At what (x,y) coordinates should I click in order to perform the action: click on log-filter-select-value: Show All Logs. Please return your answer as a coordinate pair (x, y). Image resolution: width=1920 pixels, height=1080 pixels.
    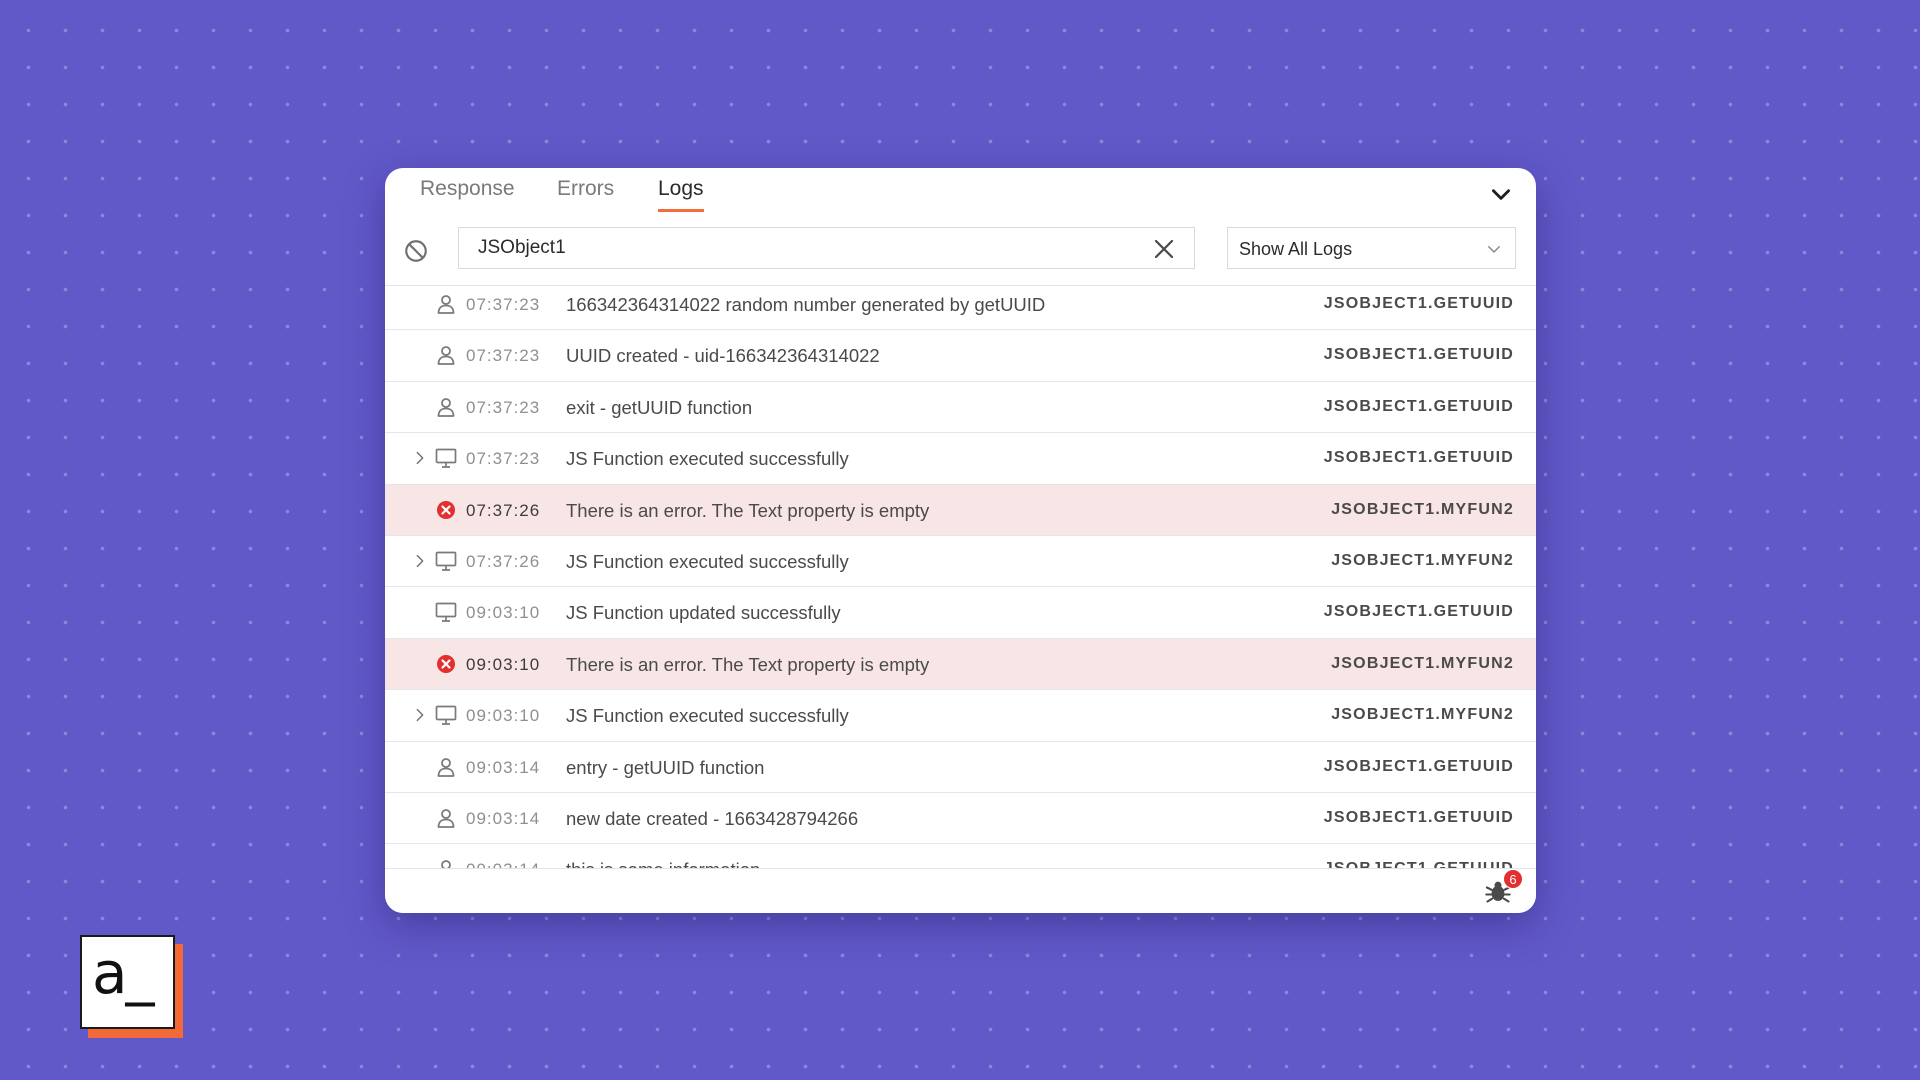
    Looking at the image, I should click on (1296, 249).